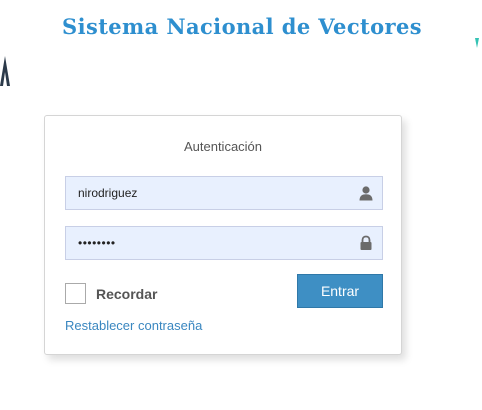  What do you see at coordinates (242, 26) in the screenshot?
I see `site-title: Sistema Nacional de Vectores` at bounding box center [242, 26].